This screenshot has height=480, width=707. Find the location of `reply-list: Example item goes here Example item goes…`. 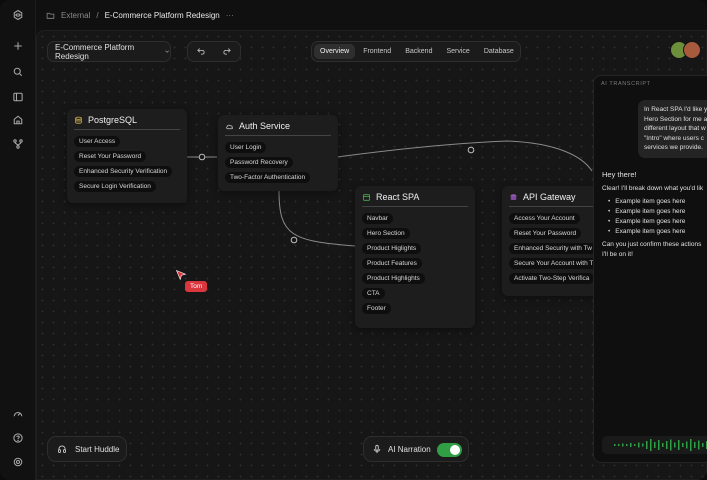

reply-list: Example item goes here Example item goes… is located at coordinates (657, 217).